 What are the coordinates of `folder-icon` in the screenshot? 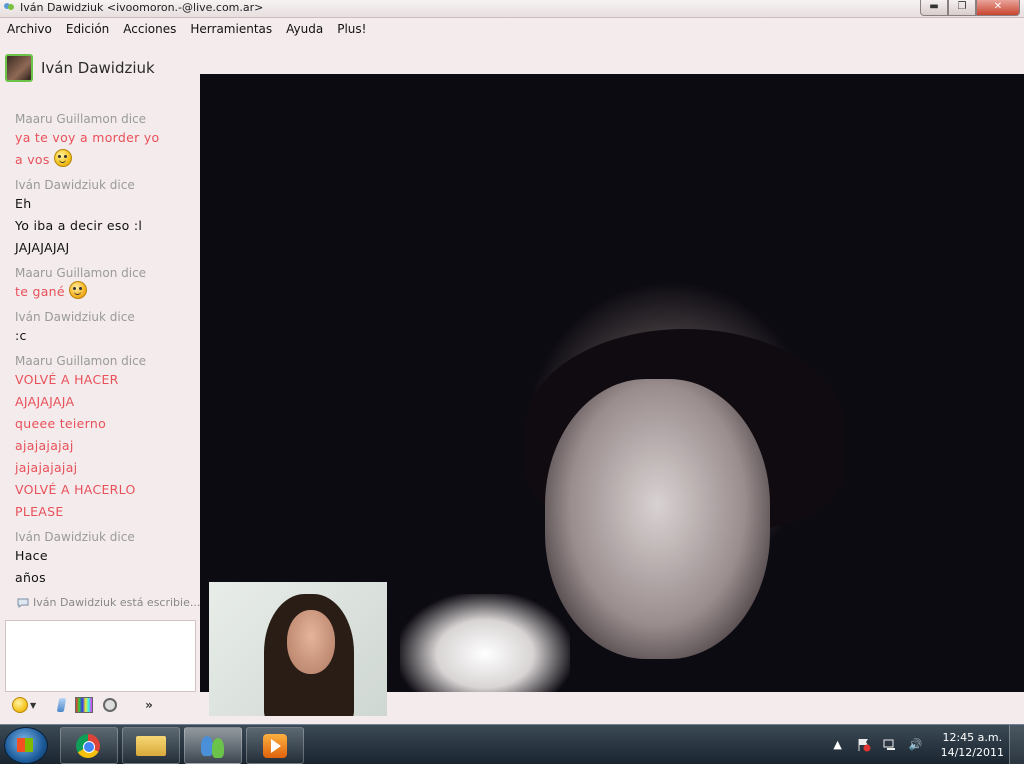 It's located at (151, 746).